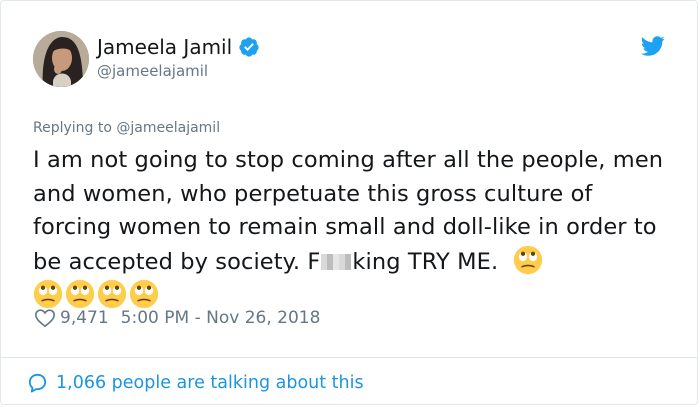  What do you see at coordinates (75, 128) in the screenshot?
I see `replying-prefix: Replying to` at bounding box center [75, 128].